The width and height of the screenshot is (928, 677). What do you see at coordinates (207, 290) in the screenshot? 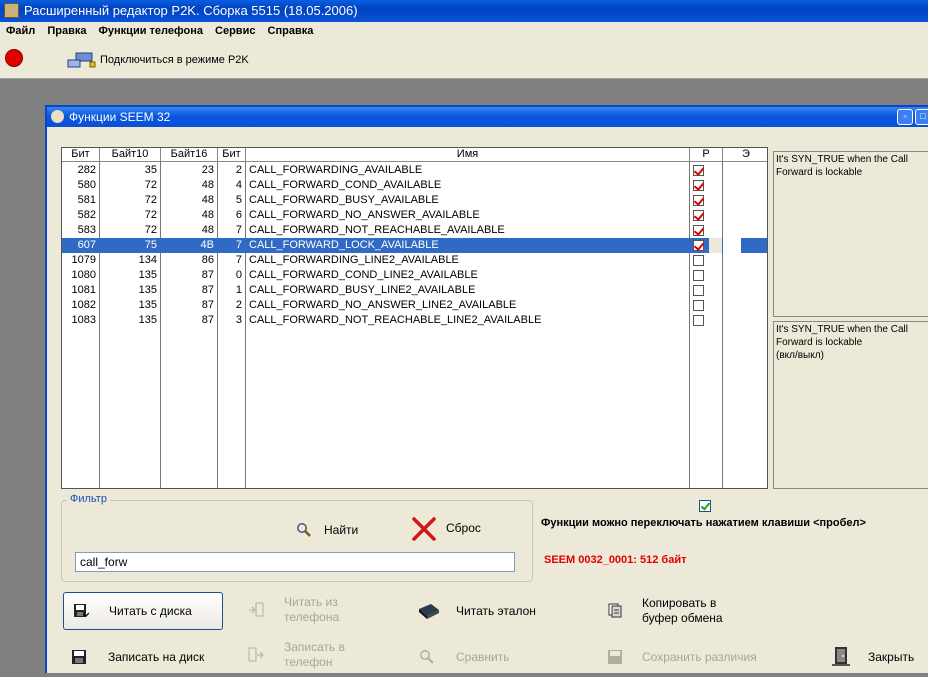
I see `cell-b16: 87` at bounding box center [207, 290].